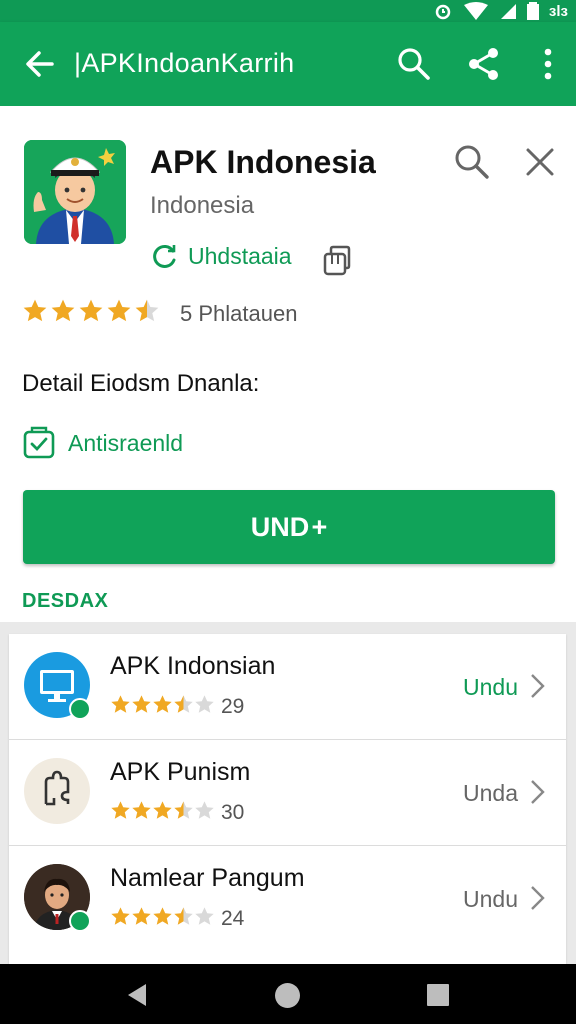 The width and height of the screenshot is (576, 1024). I want to click on list-item-rating: 30, so click(177, 813).